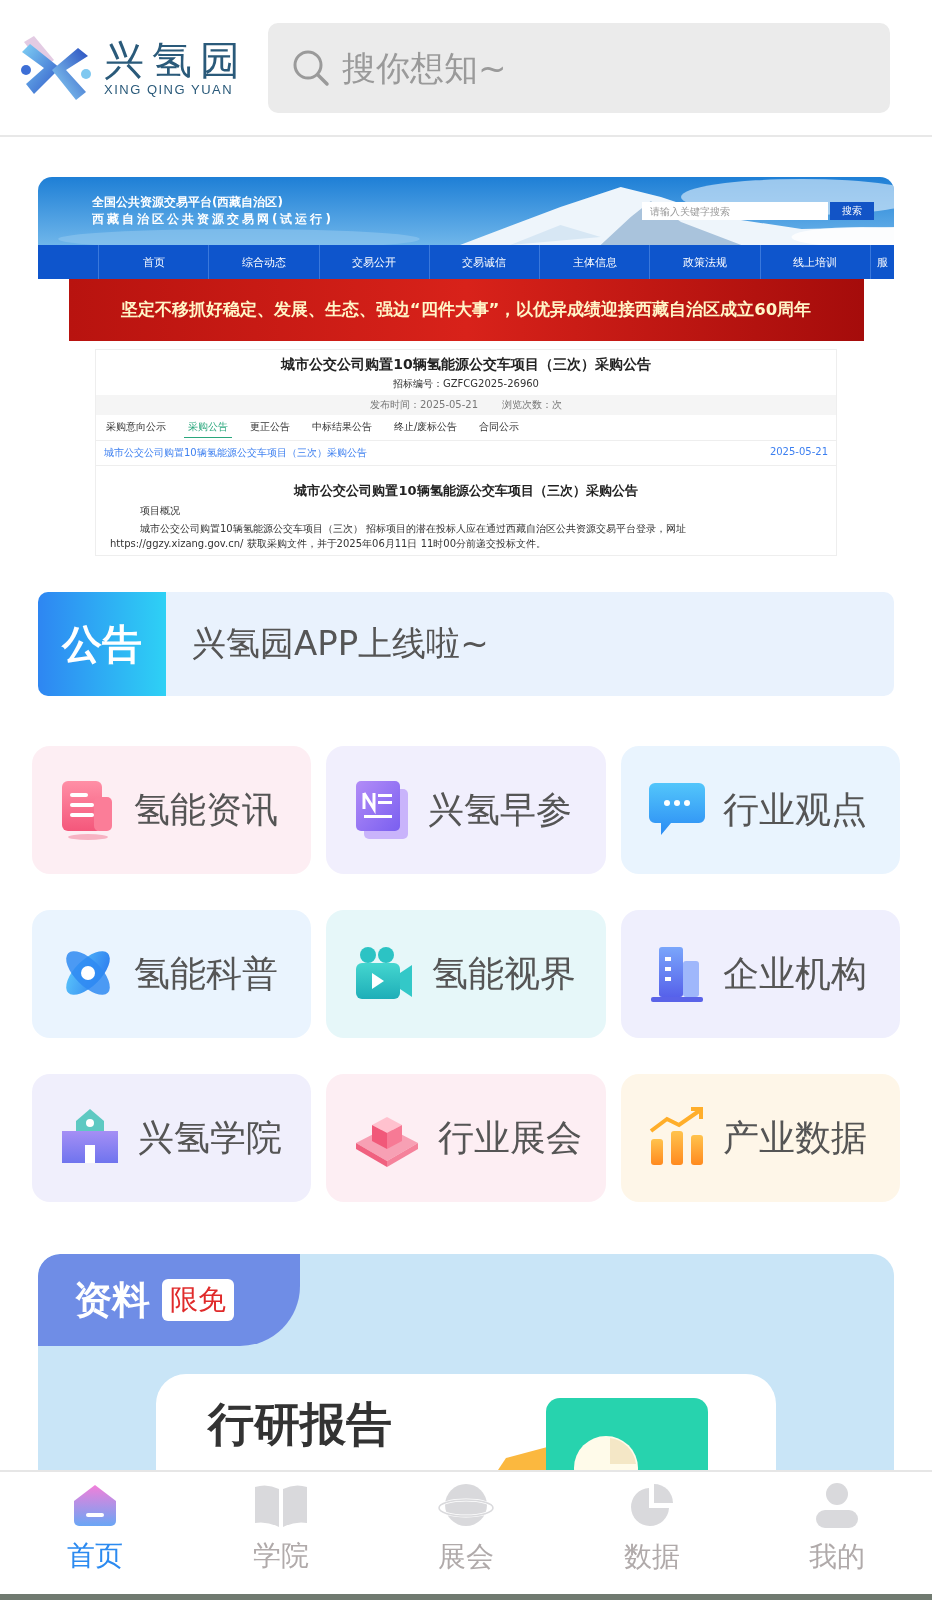  Describe the element at coordinates (426, 427) in the screenshot. I see `document-tab: 终止/废标公告` at that location.